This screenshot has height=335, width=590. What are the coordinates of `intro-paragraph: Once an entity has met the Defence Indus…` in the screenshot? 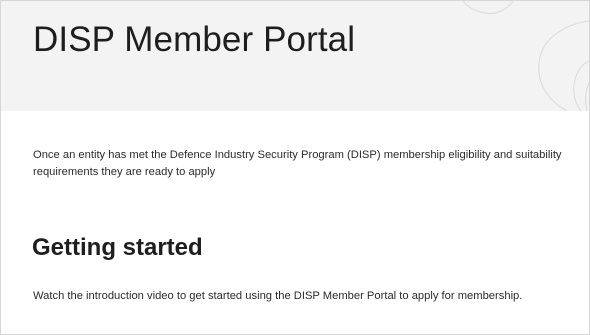 It's located at (297, 163).